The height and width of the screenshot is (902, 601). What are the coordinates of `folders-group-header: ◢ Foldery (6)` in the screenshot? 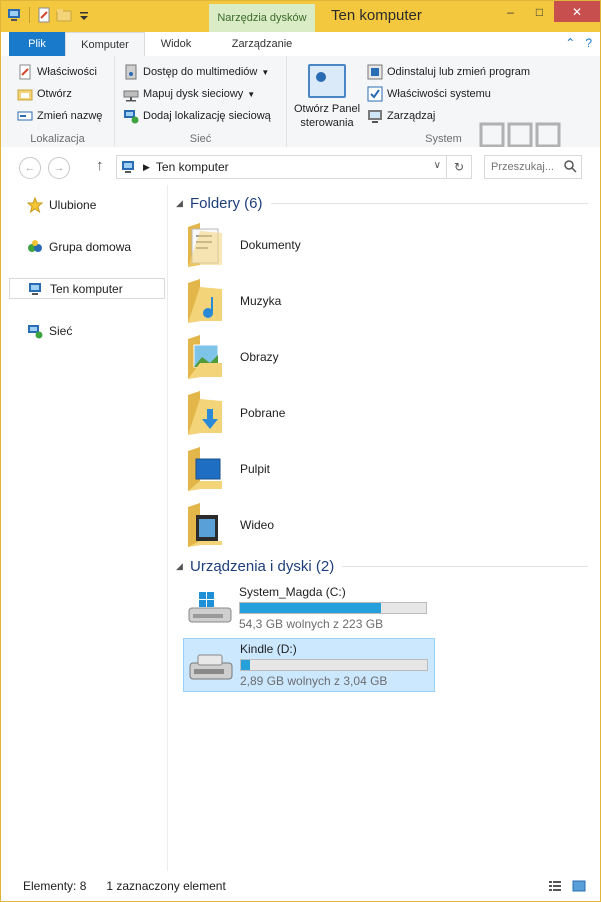 It's located at (382, 203).